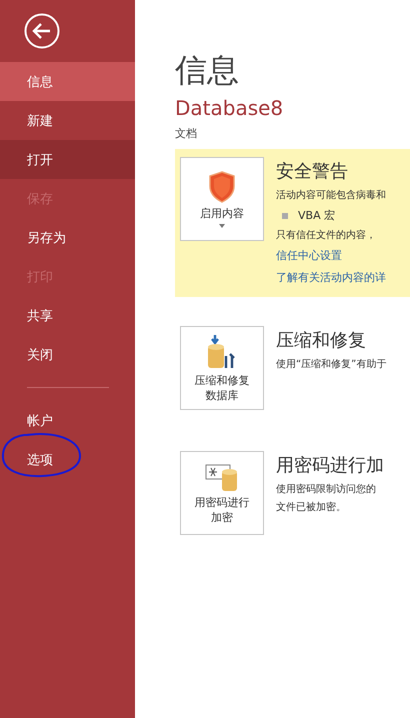 Image resolution: width=410 pixels, height=718 pixels. What do you see at coordinates (317, 216) in the screenshot?
I see `macro-label: VBA 宏` at bounding box center [317, 216].